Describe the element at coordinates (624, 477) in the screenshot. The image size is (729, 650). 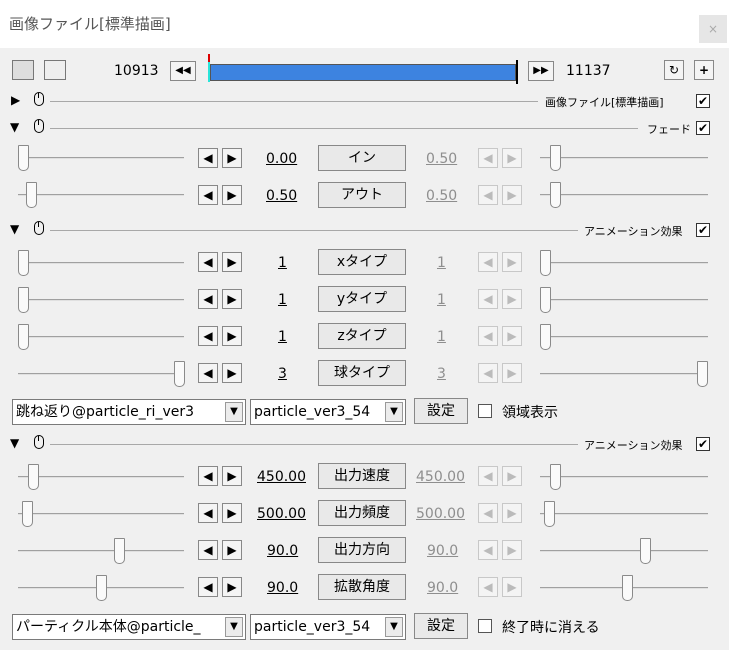
I see `output-speed-end-slider` at that location.